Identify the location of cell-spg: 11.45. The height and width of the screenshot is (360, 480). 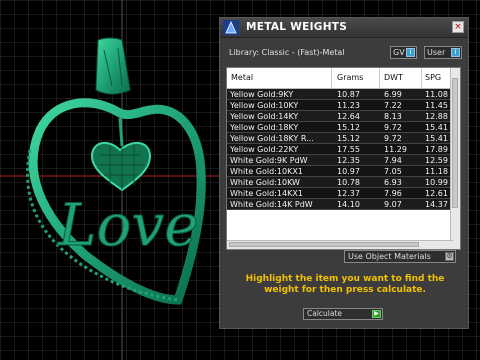
(436, 105).